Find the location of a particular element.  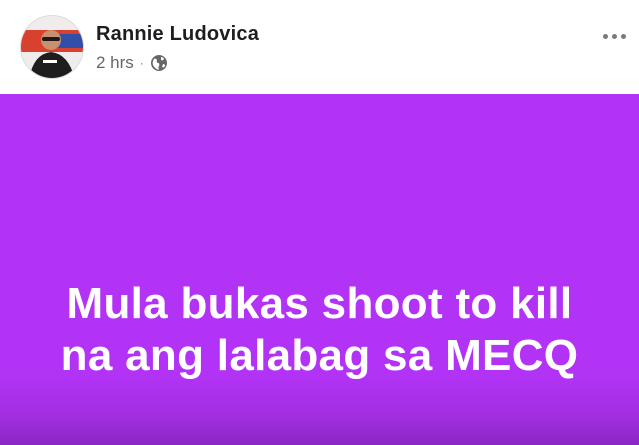

more-options-icon is located at coordinates (614, 36).